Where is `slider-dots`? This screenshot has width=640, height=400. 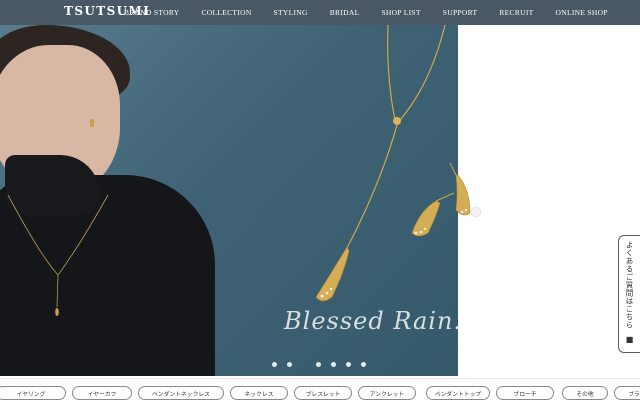 slider-dots is located at coordinates (319, 364).